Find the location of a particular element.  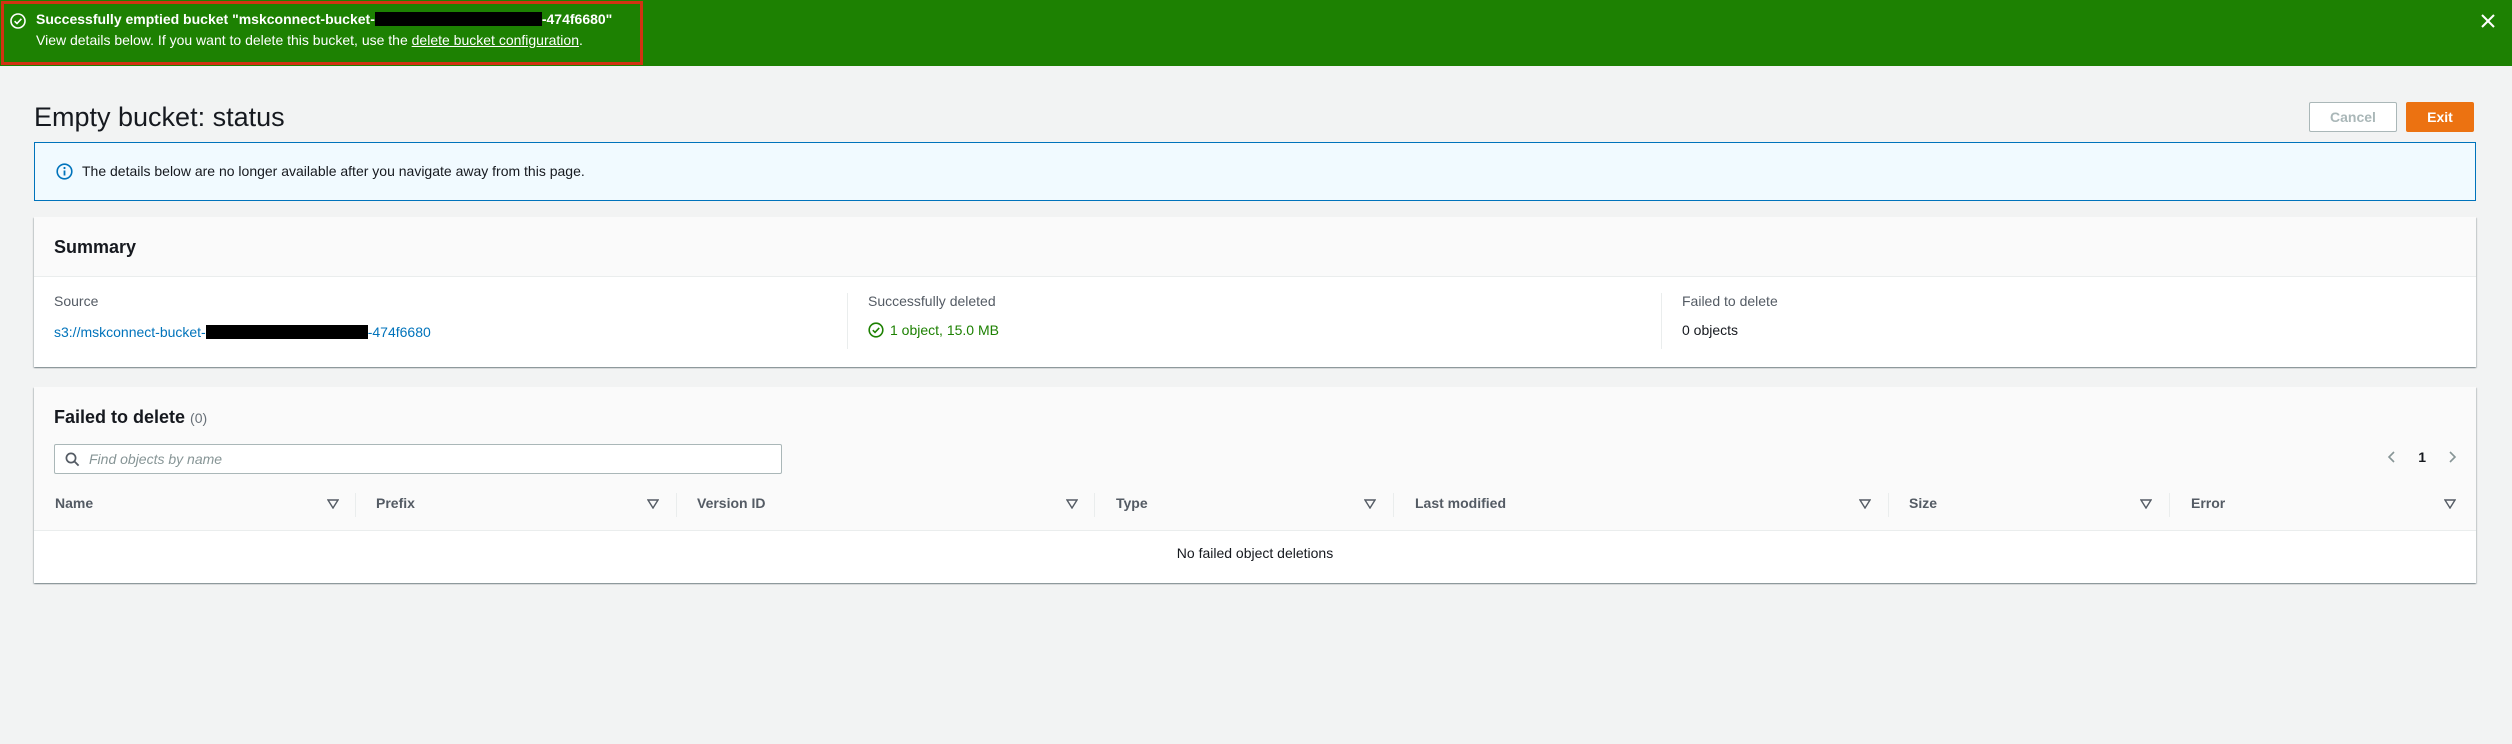

search-field is located at coordinates (418, 459).